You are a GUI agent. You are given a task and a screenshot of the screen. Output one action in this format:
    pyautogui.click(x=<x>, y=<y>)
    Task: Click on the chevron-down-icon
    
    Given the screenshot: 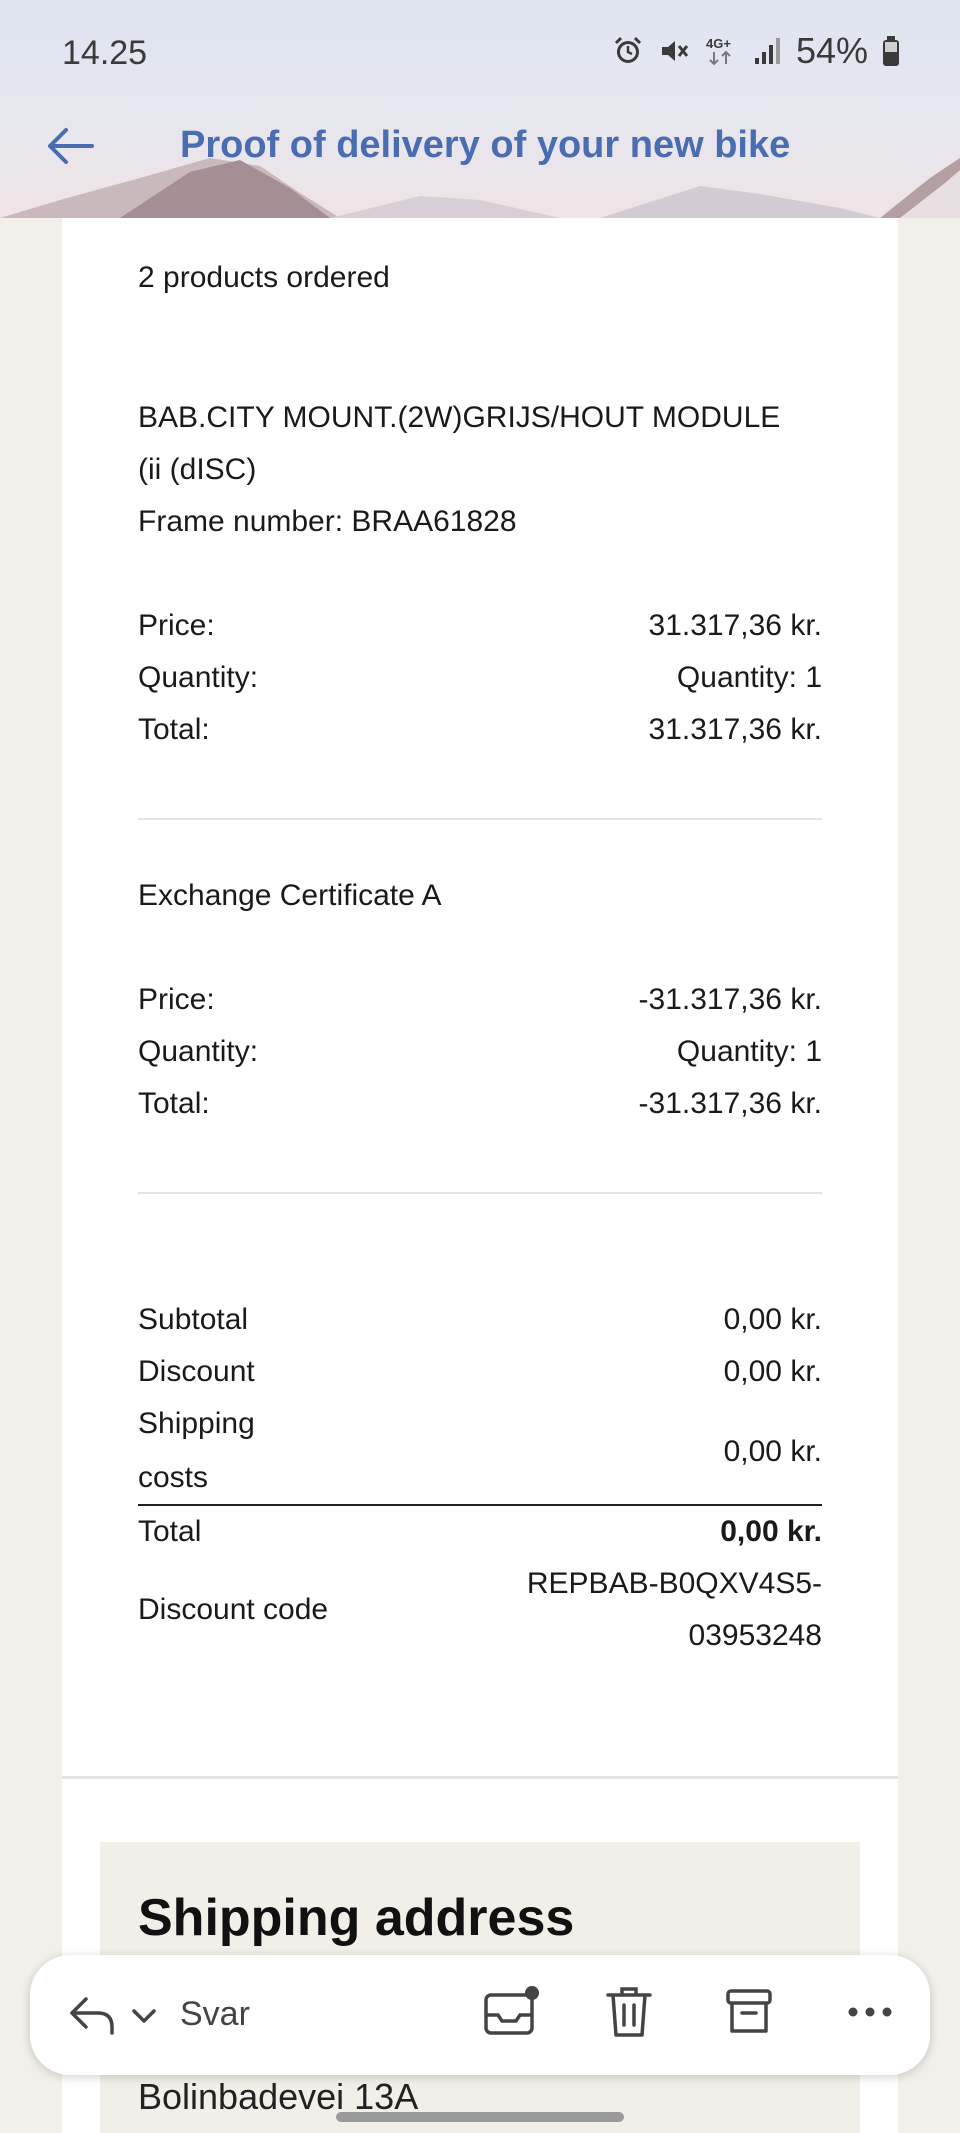 What is the action you would take?
    pyautogui.click(x=144, y=2016)
    